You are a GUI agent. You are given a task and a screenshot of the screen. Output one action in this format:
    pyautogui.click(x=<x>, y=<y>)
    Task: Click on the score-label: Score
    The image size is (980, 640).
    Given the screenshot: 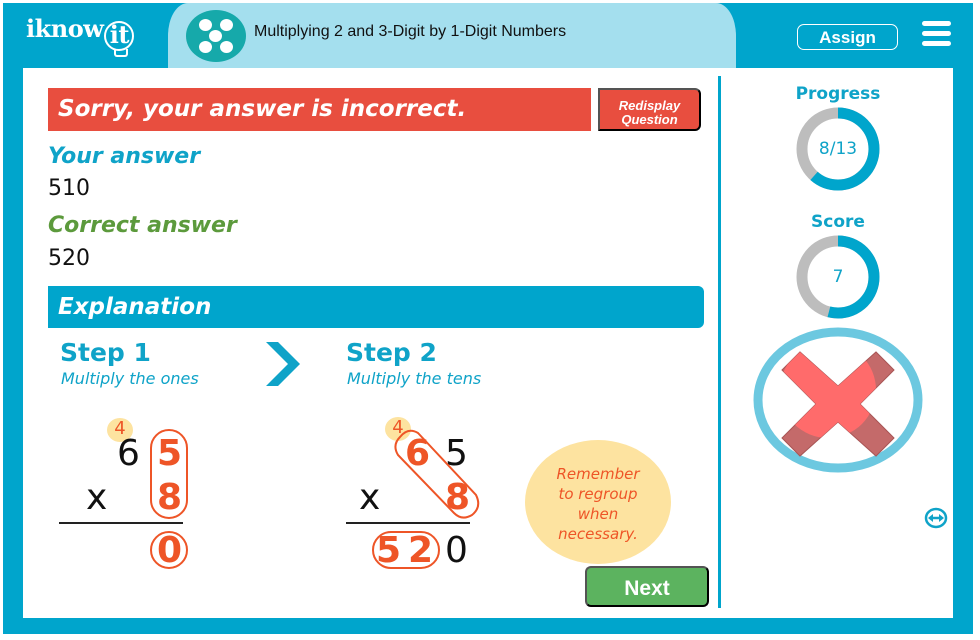 What is the action you would take?
    pyautogui.click(x=838, y=222)
    